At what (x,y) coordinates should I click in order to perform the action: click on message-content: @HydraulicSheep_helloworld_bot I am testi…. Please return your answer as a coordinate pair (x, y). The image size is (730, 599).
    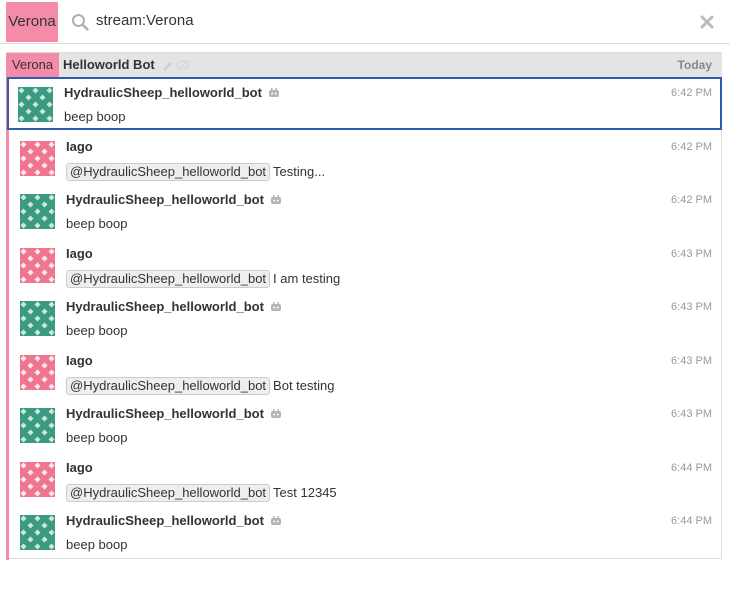
    Looking at the image, I should click on (203, 278).